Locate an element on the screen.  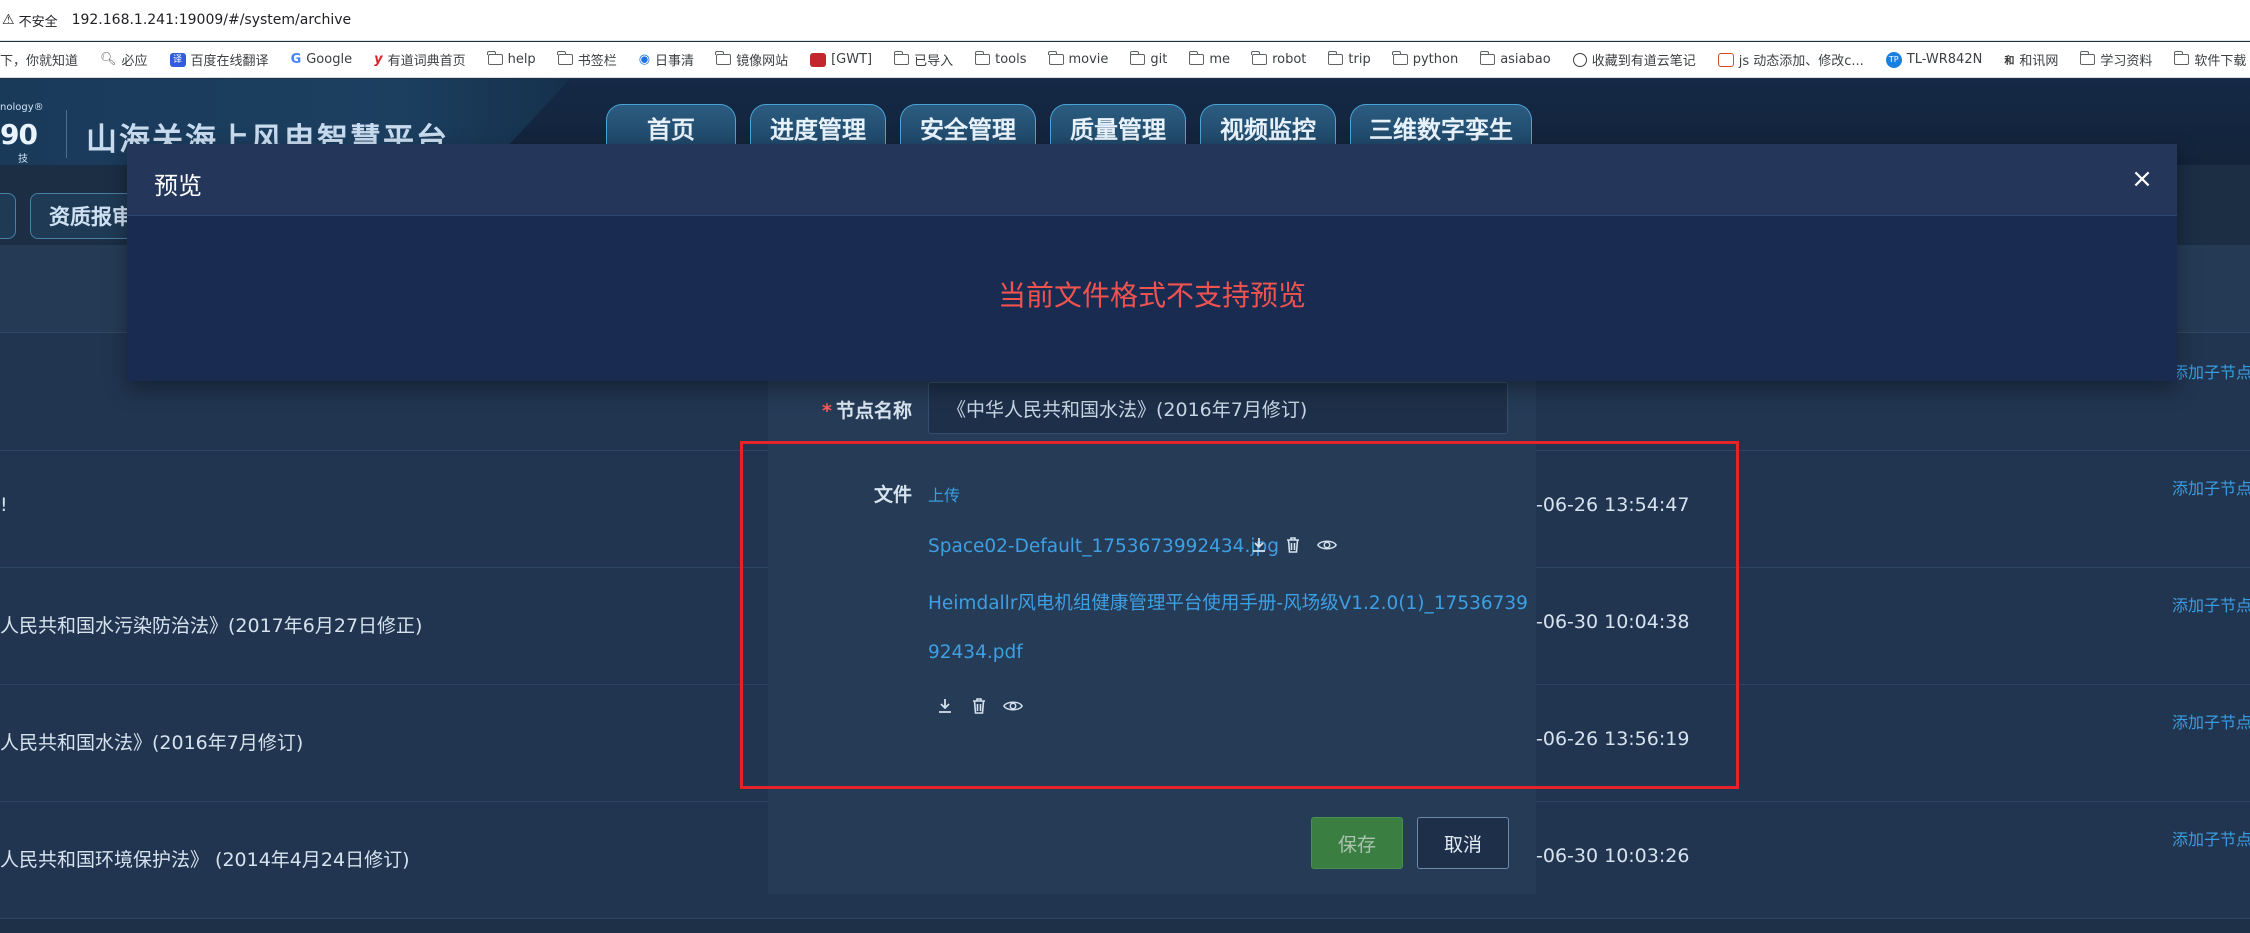
bookmark-label: me is located at coordinates (1220, 59).